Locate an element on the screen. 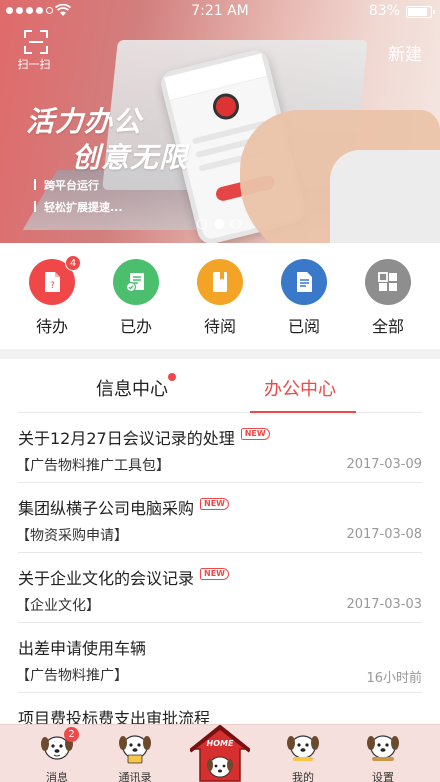  todo-badge: 4 is located at coordinates (73, 263).